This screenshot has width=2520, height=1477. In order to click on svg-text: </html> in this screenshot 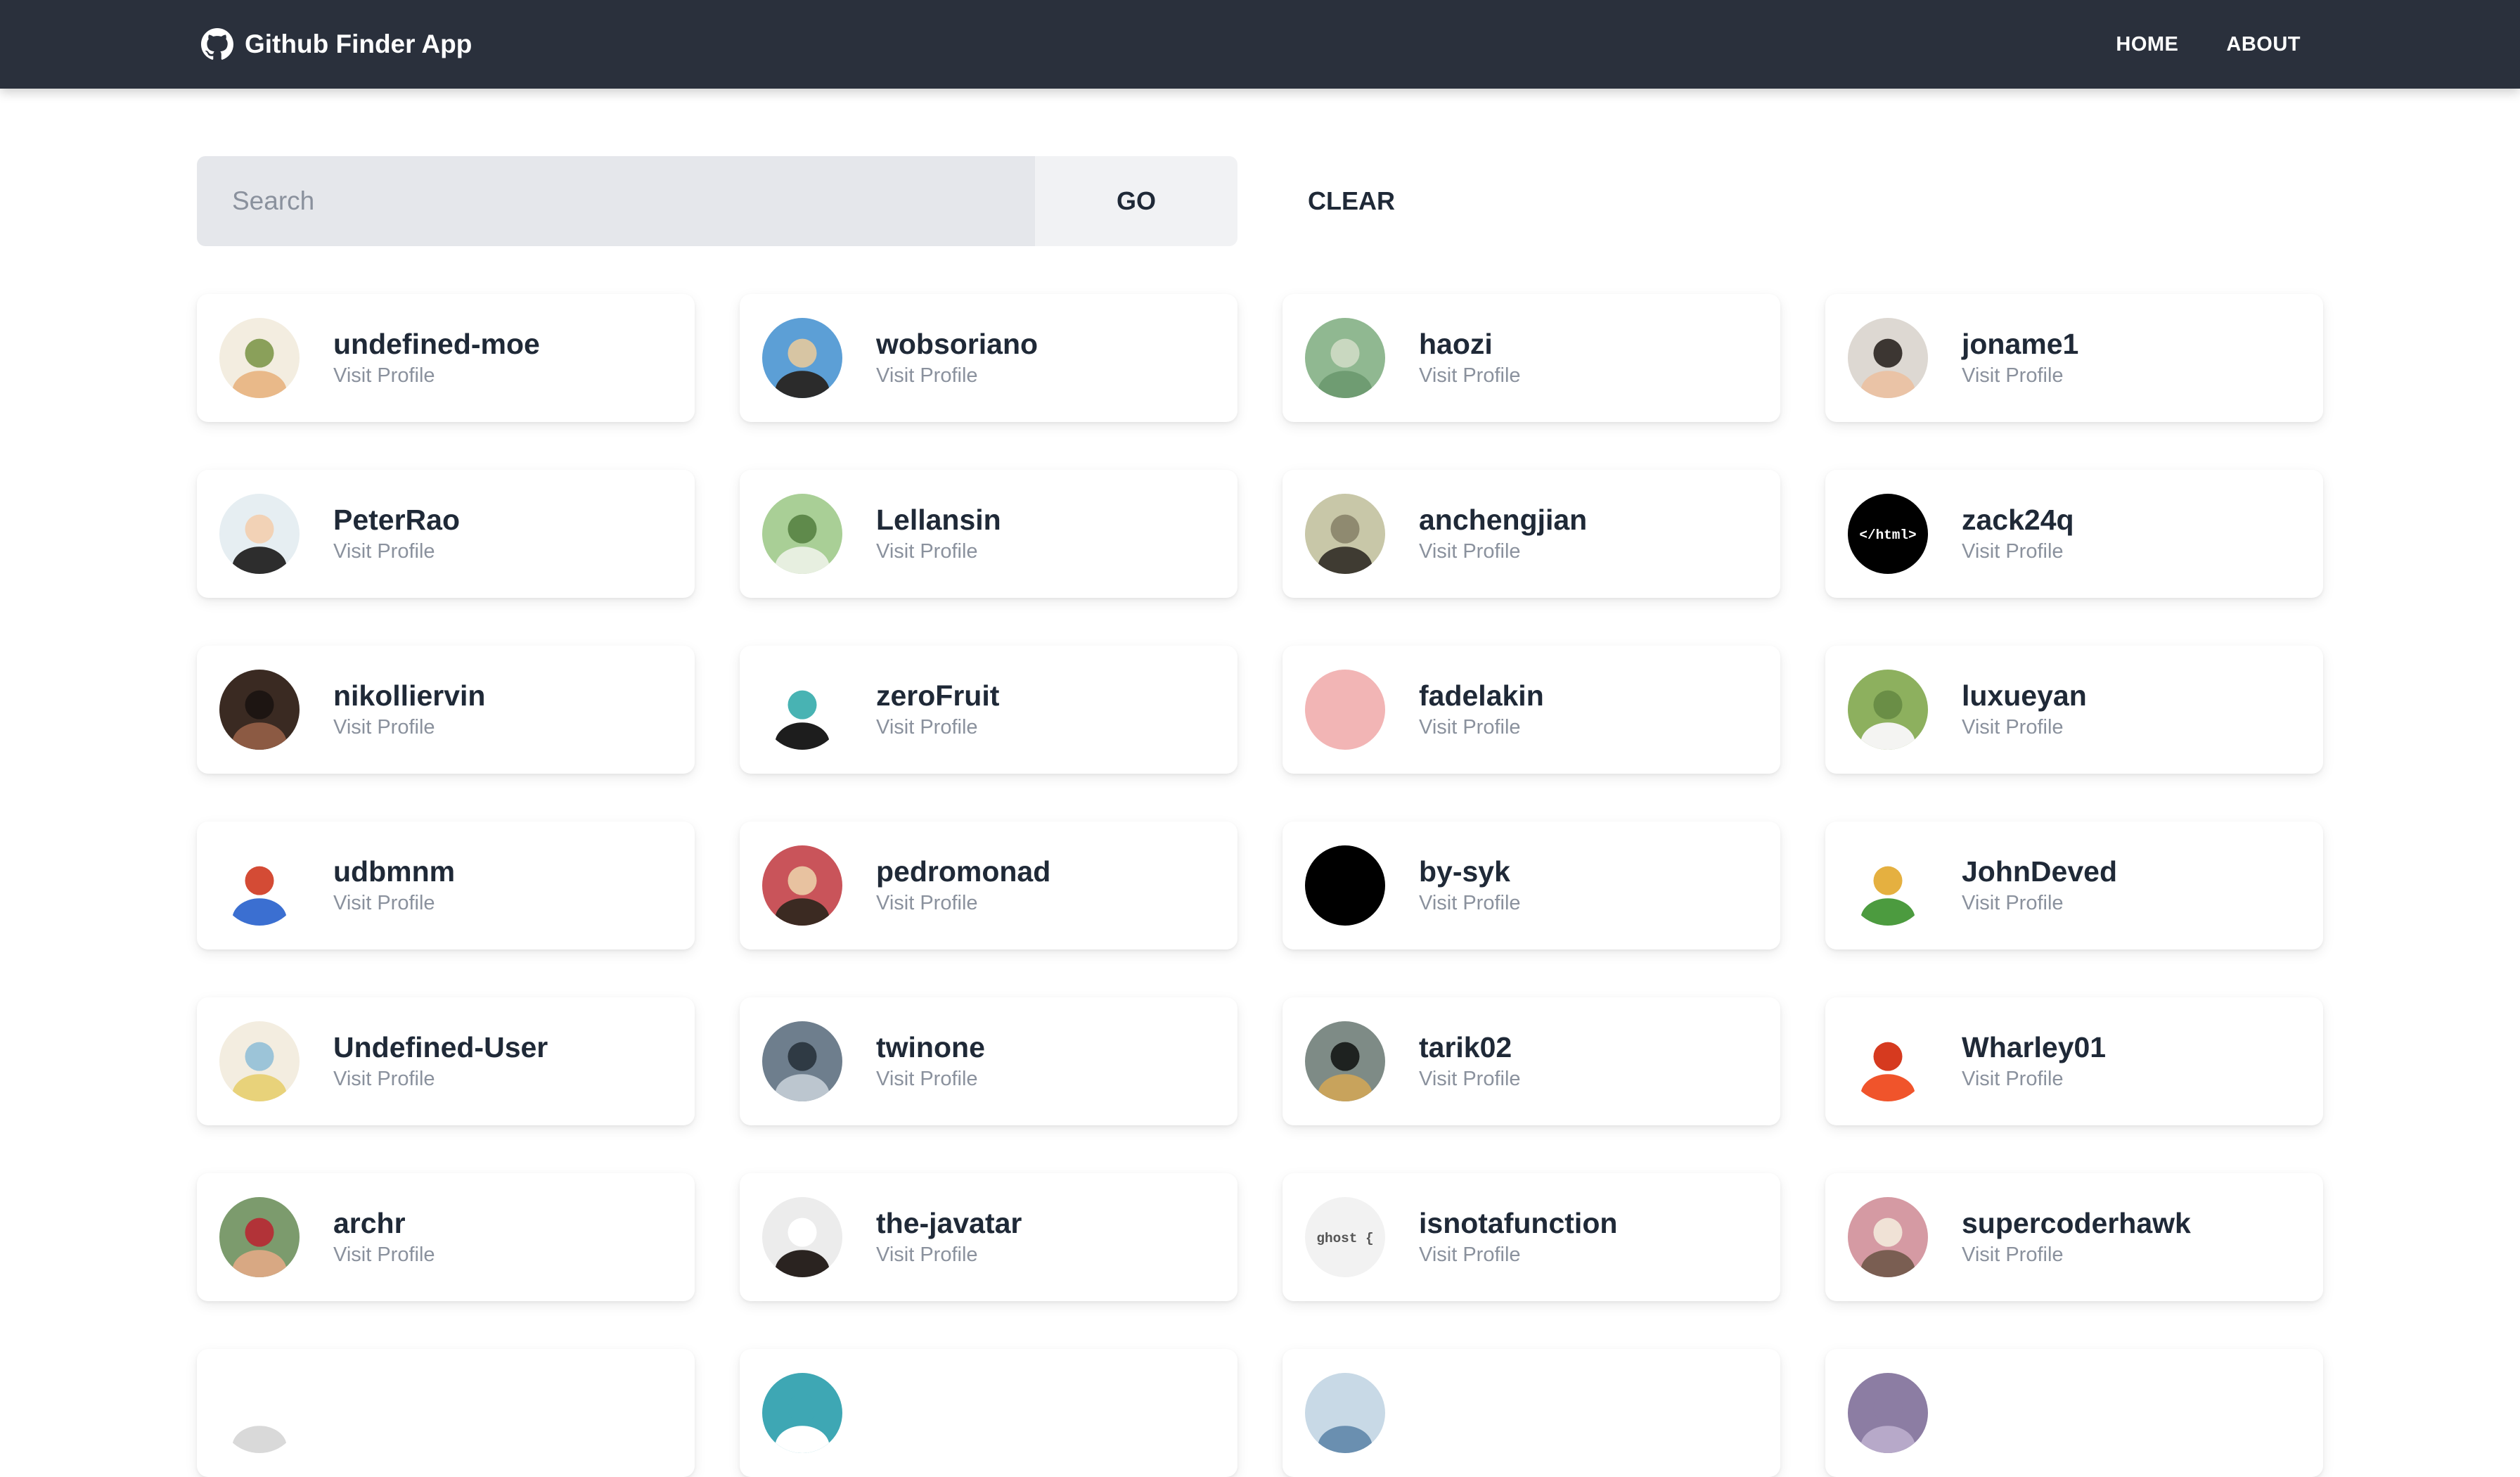, I will do `click(1887, 535)`.